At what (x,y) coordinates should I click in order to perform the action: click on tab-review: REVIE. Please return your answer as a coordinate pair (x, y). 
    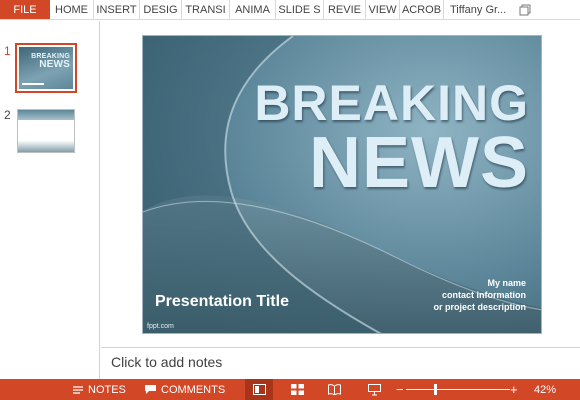
    Looking at the image, I should click on (345, 9).